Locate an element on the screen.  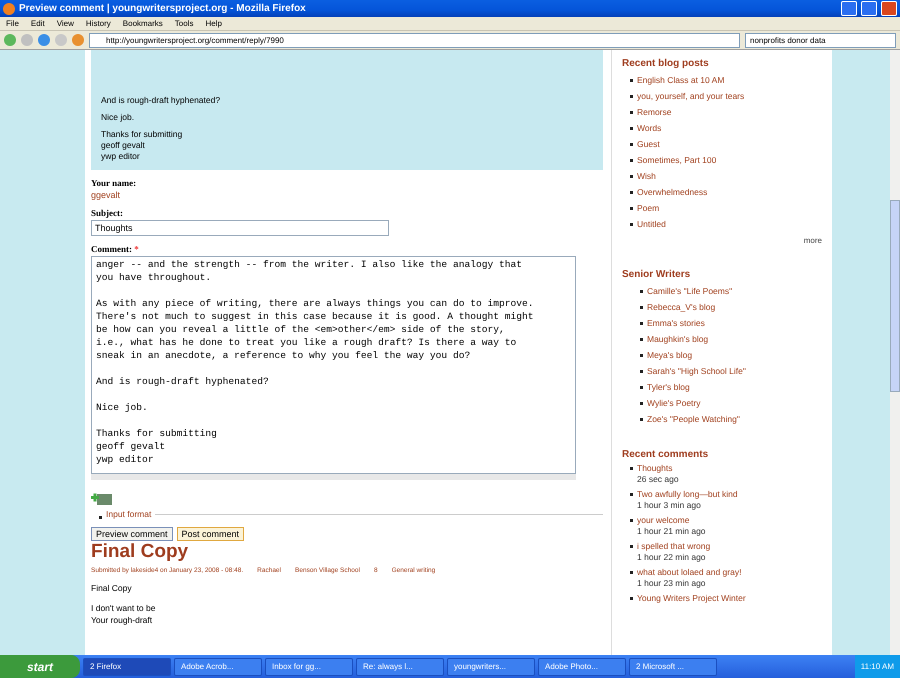
menu-item: Edit is located at coordinates (37, 23).